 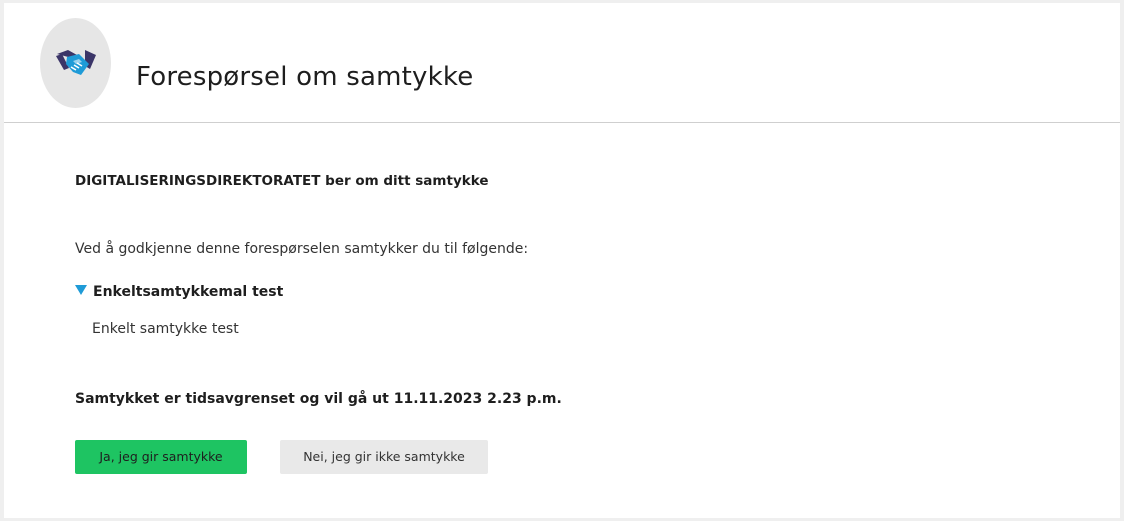 I want to click on accept-consent-button: Ja, jeg gir samtykke, so click(x=161, y=457).